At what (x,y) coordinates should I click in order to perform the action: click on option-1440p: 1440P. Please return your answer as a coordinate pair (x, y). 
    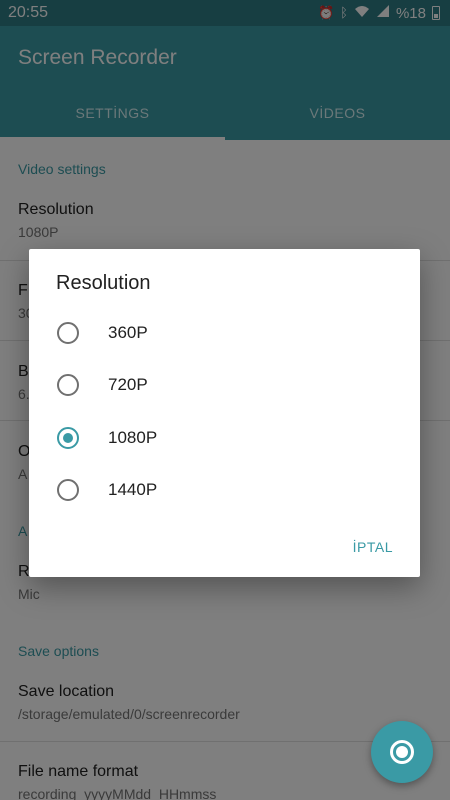
    Looking at the image, I should click on (224, 490).